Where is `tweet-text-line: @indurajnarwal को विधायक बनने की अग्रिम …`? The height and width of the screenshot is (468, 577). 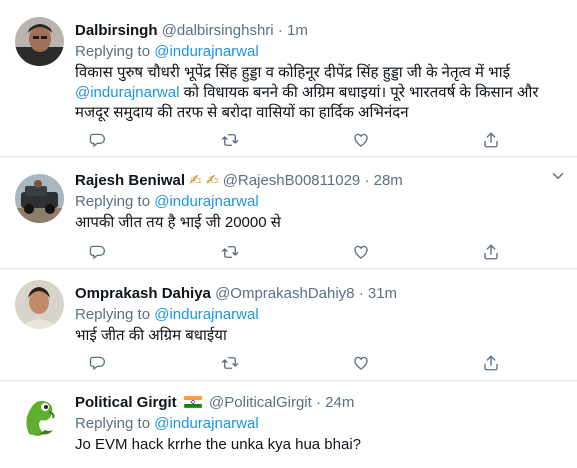
tweet-text-line: @indurajnarwal को विधायक बनने की अग्रिम … is located at coordinates (320, 93).